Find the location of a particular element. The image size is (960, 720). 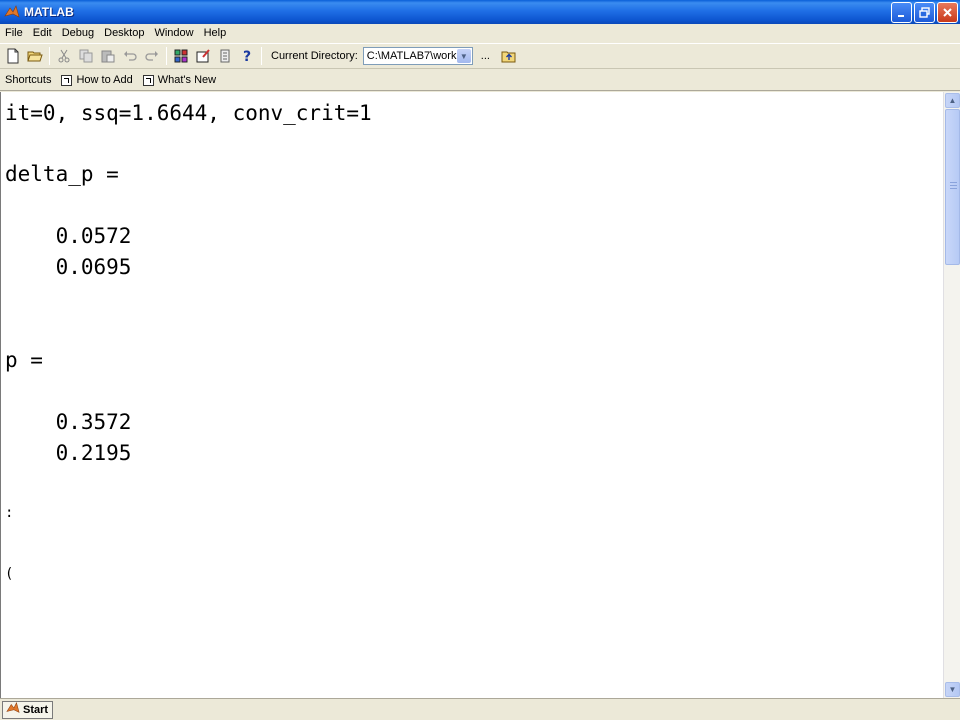

close-icon is located at coordinates (947, 12).